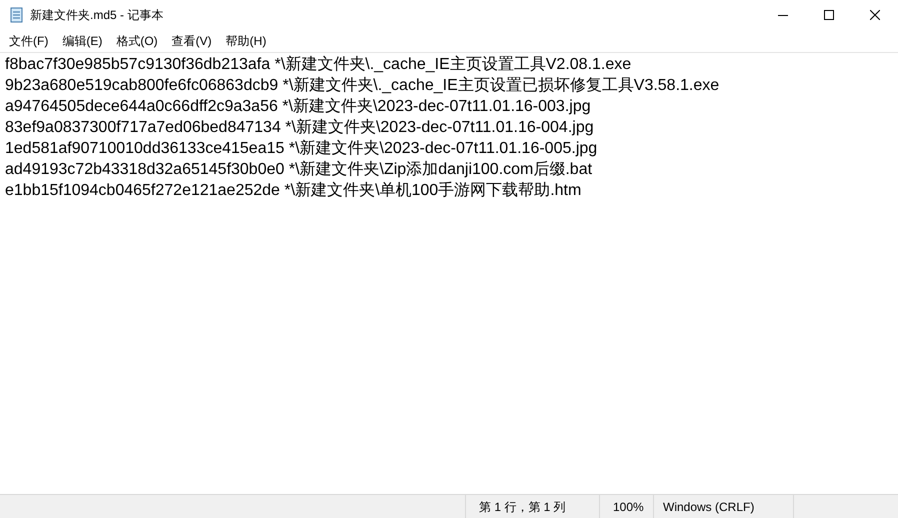  What do you see at coordinates (362, 86) in the screenshot?
I see `text-line: 9b23a680e519cab800fe6fc06863dcb9 *\新建文件夹\._cache_IE主页设置已损坏修复工具V3.58.1.exe` at bounding box center [362, 86].